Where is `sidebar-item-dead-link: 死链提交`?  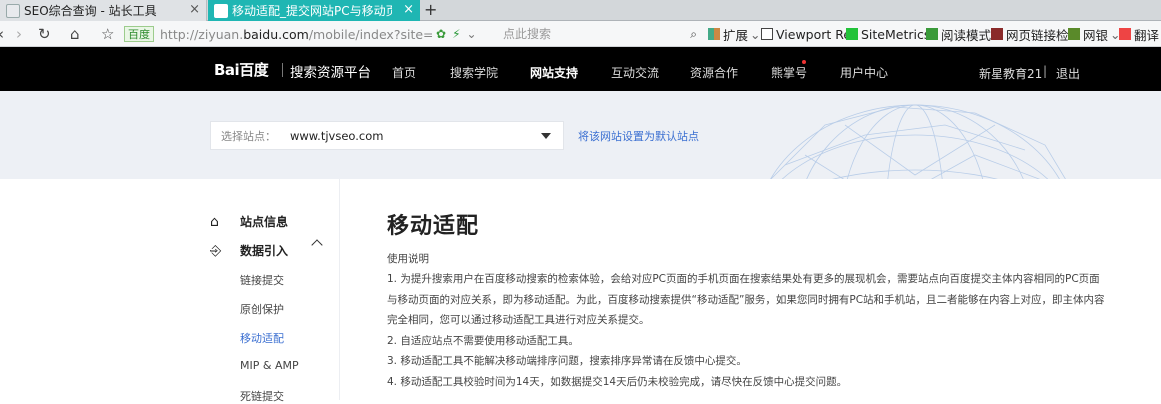 sidebar-item-dead-link: 死链提交 is located at coordinates (262, 396).